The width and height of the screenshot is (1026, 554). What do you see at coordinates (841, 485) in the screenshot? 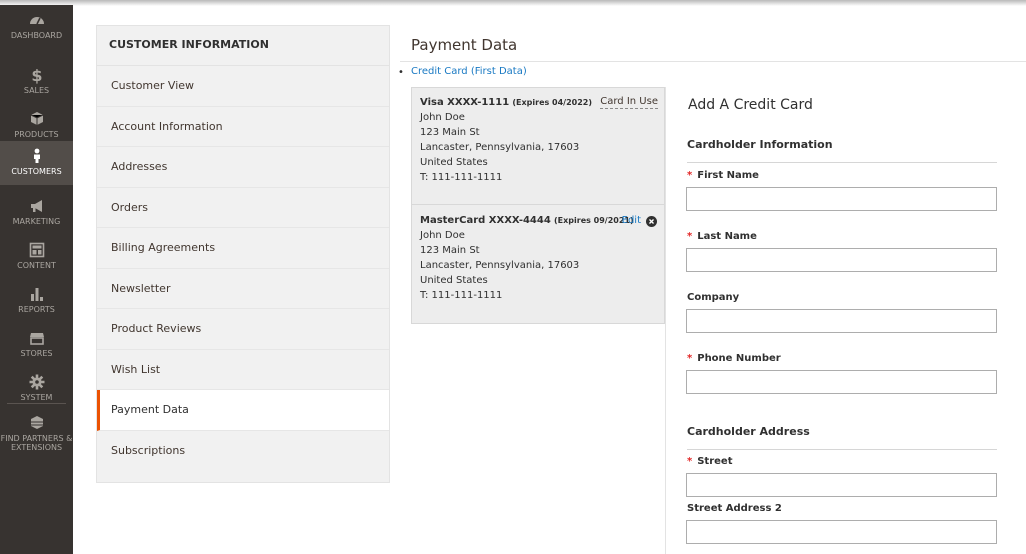
I see `street-input` at bounding box center [841, 485].